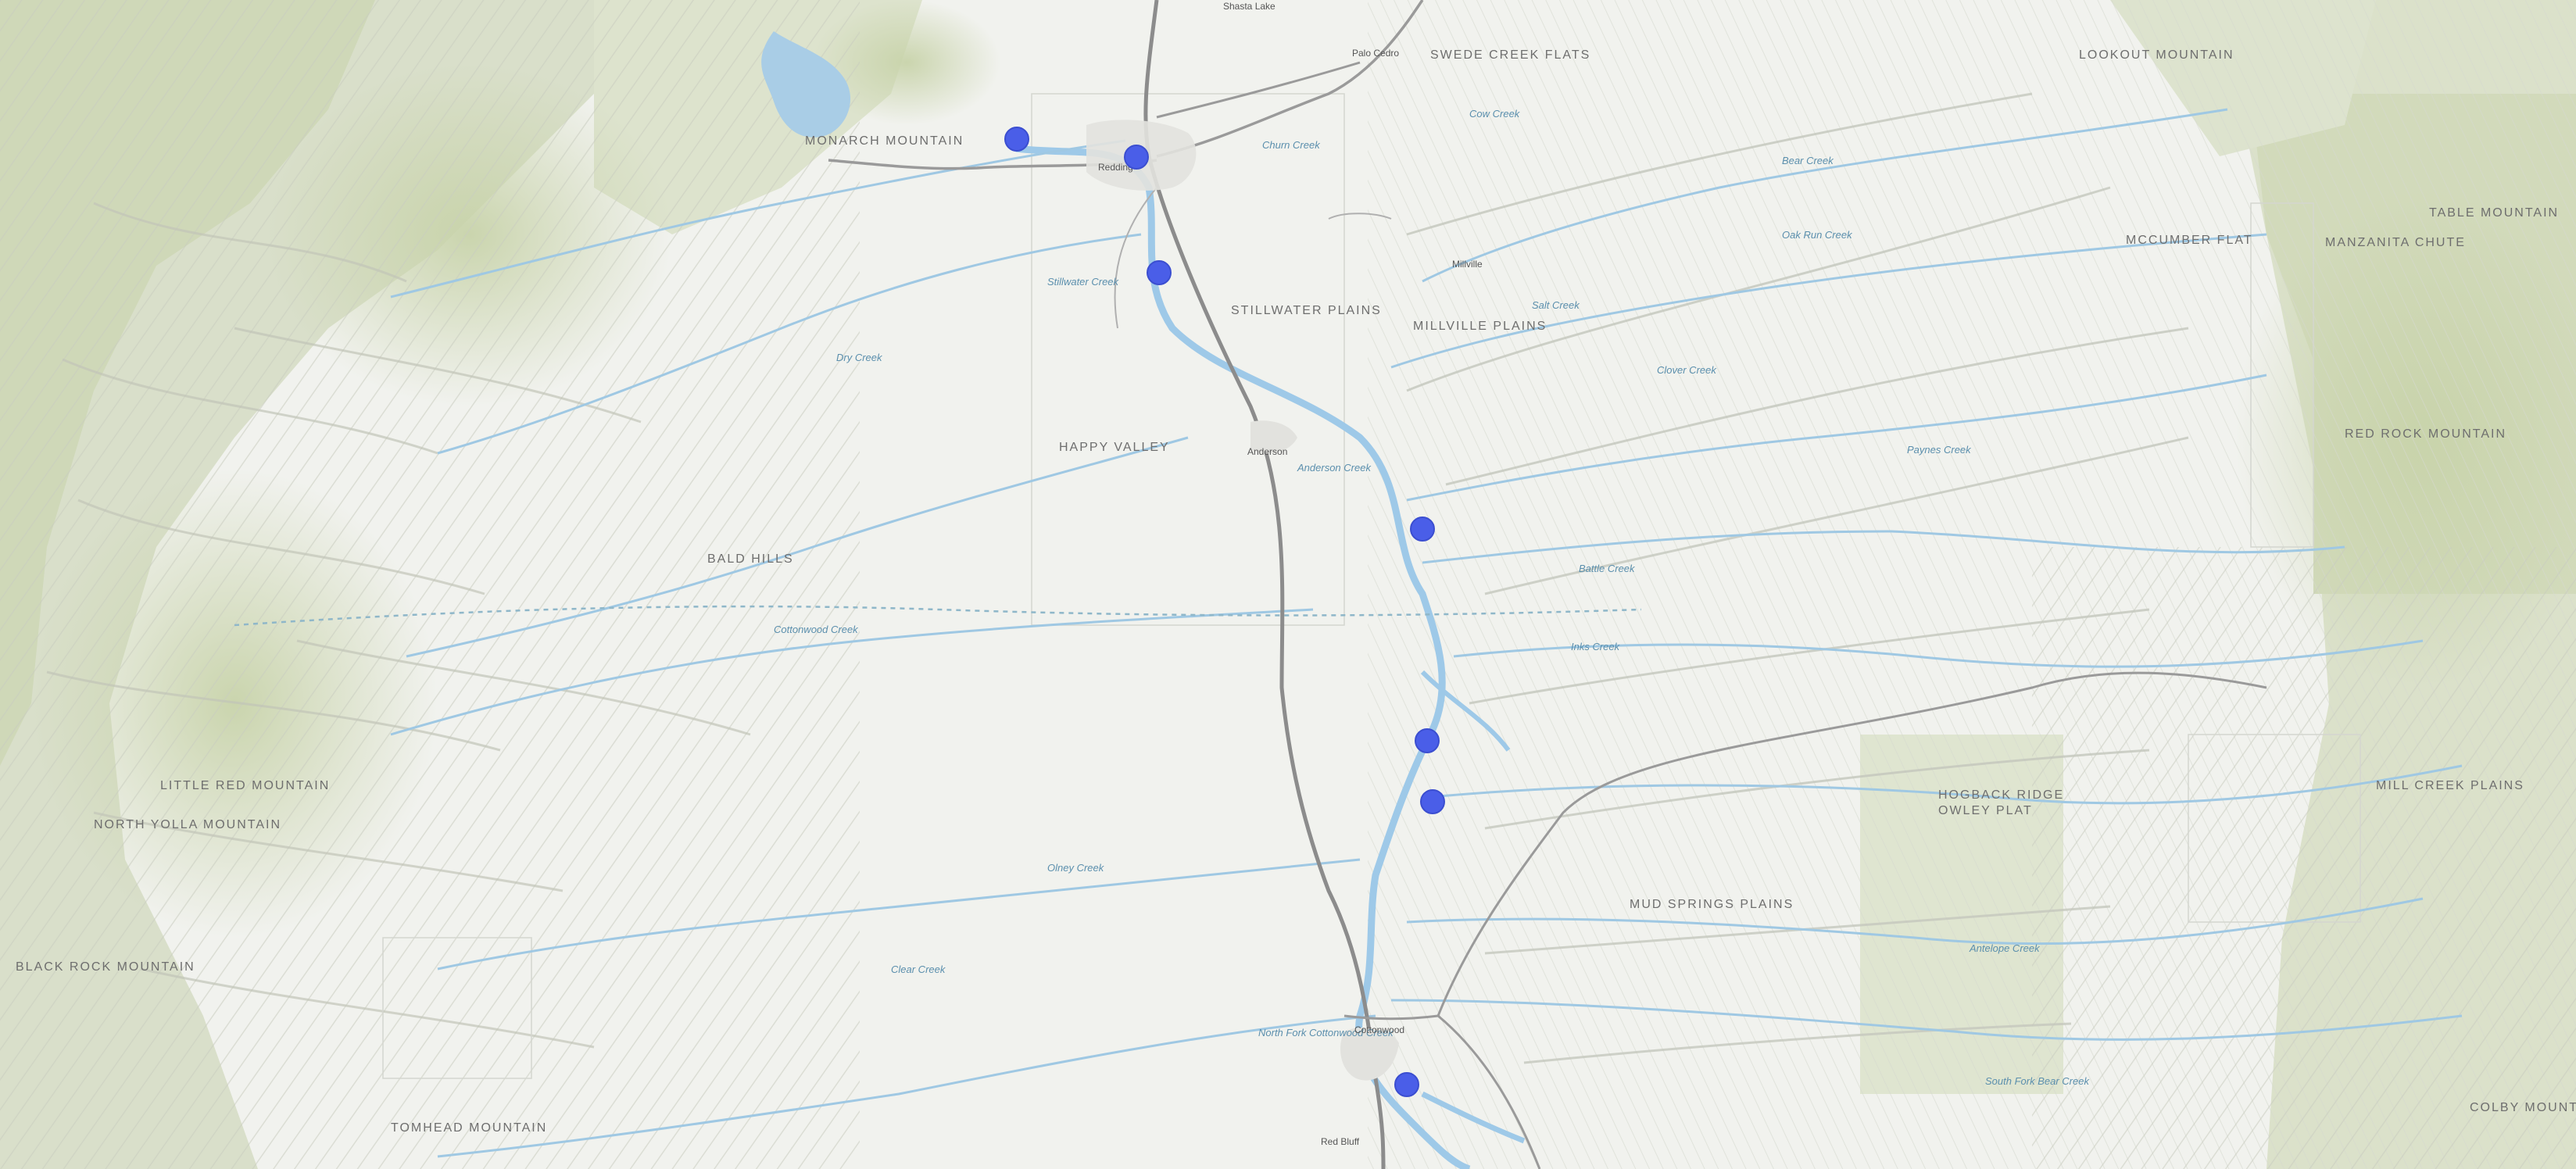 The width and height of the screenshot is (2576, 1169). I want to click on creek-label: South Fork Bear Creek, so click(2037, 1081).